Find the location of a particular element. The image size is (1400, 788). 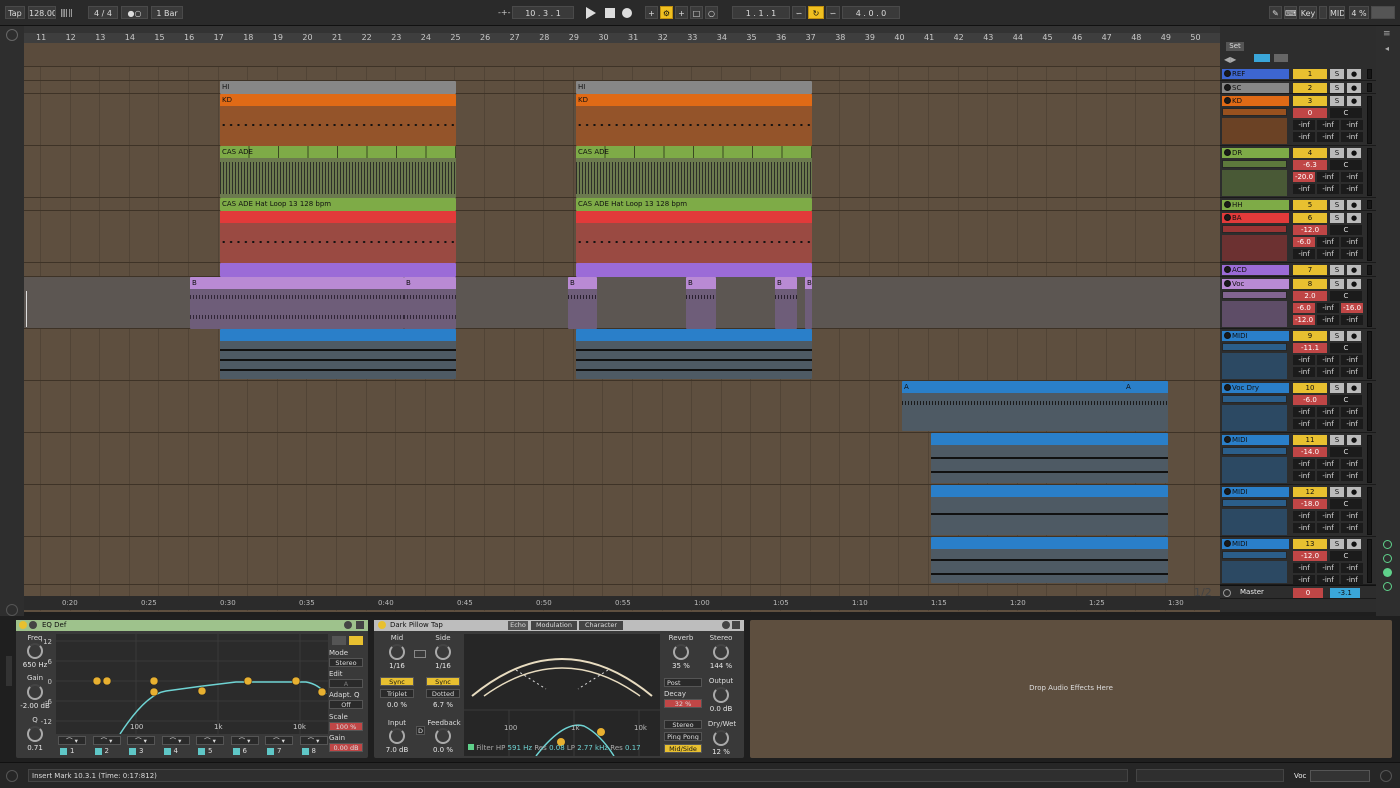

session-record-button: ○ is located at coordinates (711, 12).